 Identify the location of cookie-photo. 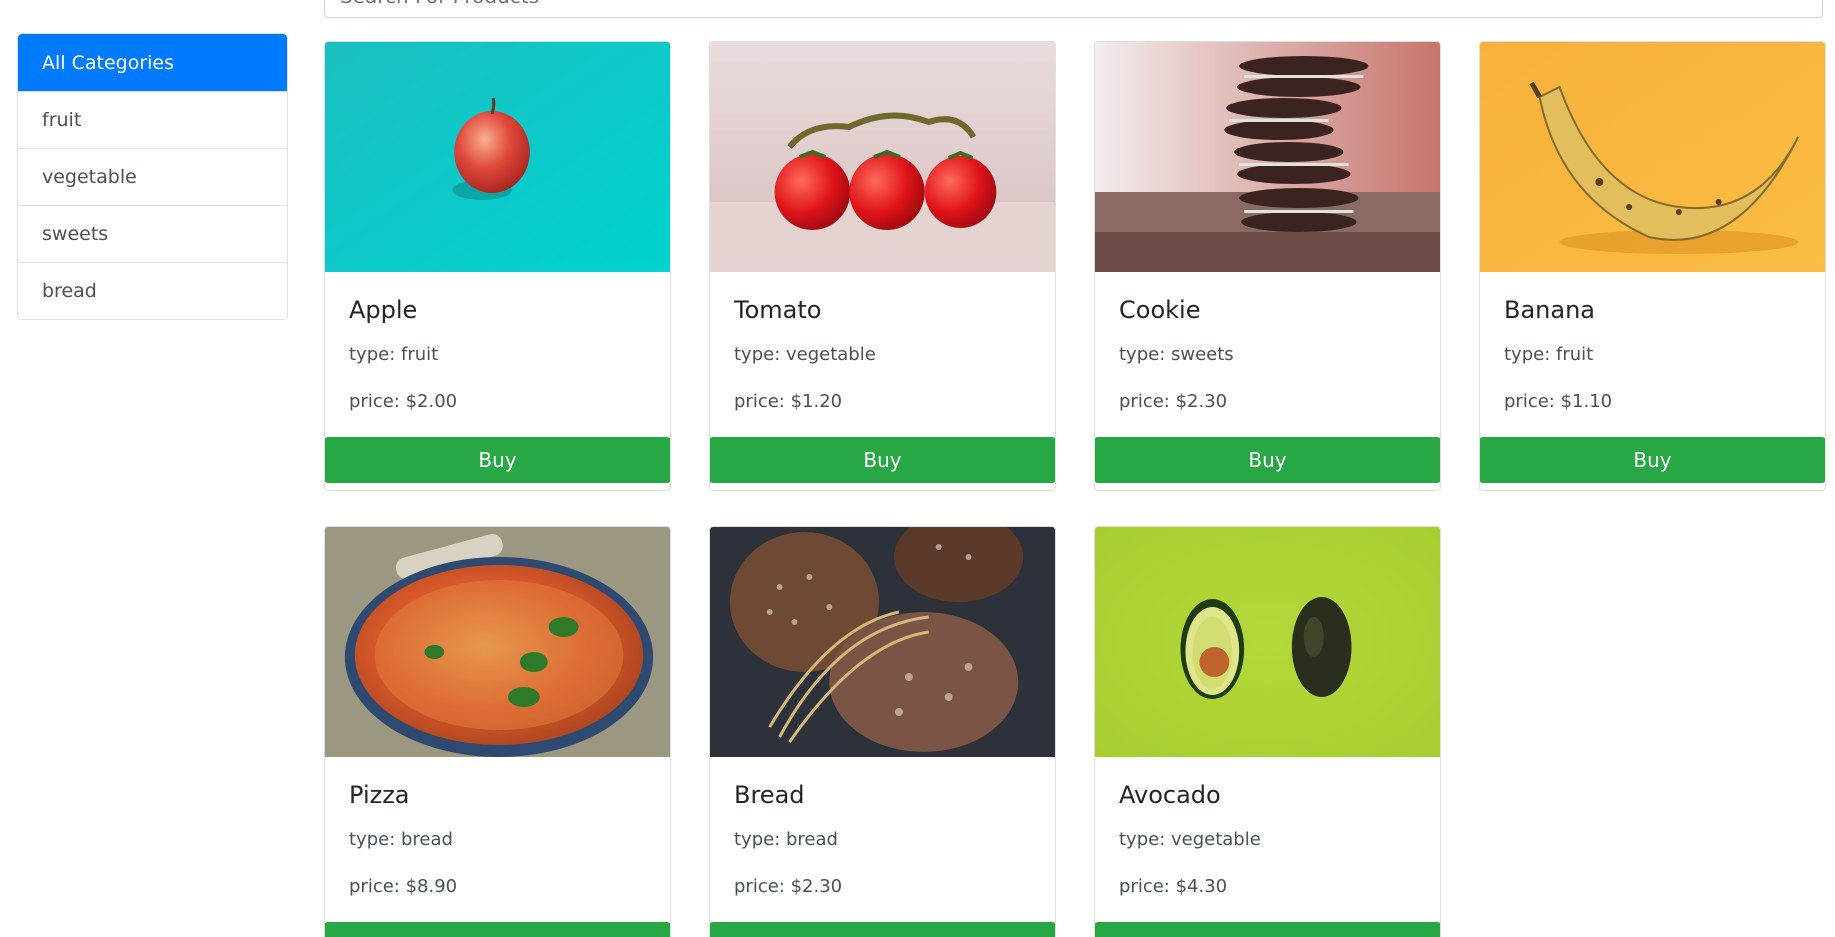
(1267, 157).